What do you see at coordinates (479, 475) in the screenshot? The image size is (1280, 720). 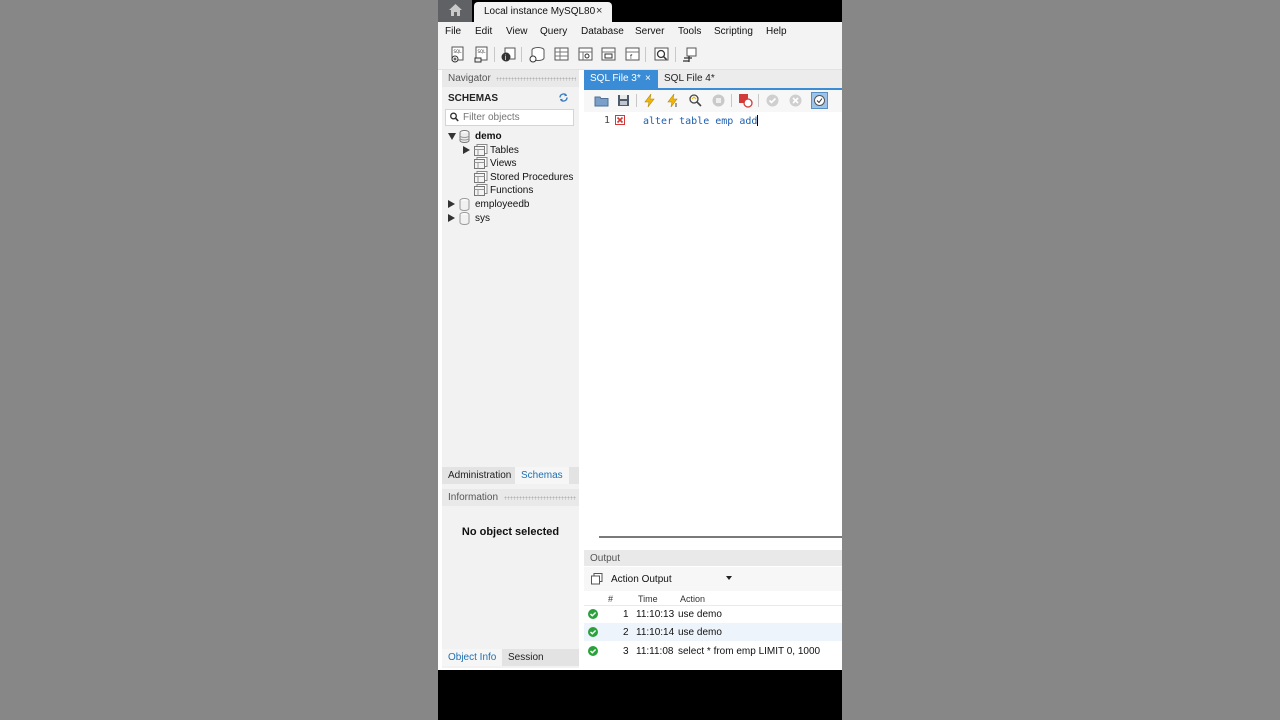 I see `tab-administration: Administration` at bounding box center [479, 475].